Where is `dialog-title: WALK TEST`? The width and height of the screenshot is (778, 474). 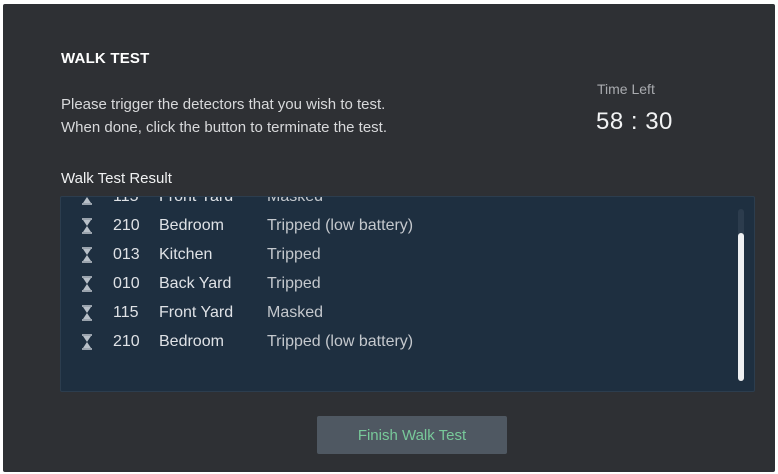
dialog-title: WALK TEST is located at coordinates (105, 58).